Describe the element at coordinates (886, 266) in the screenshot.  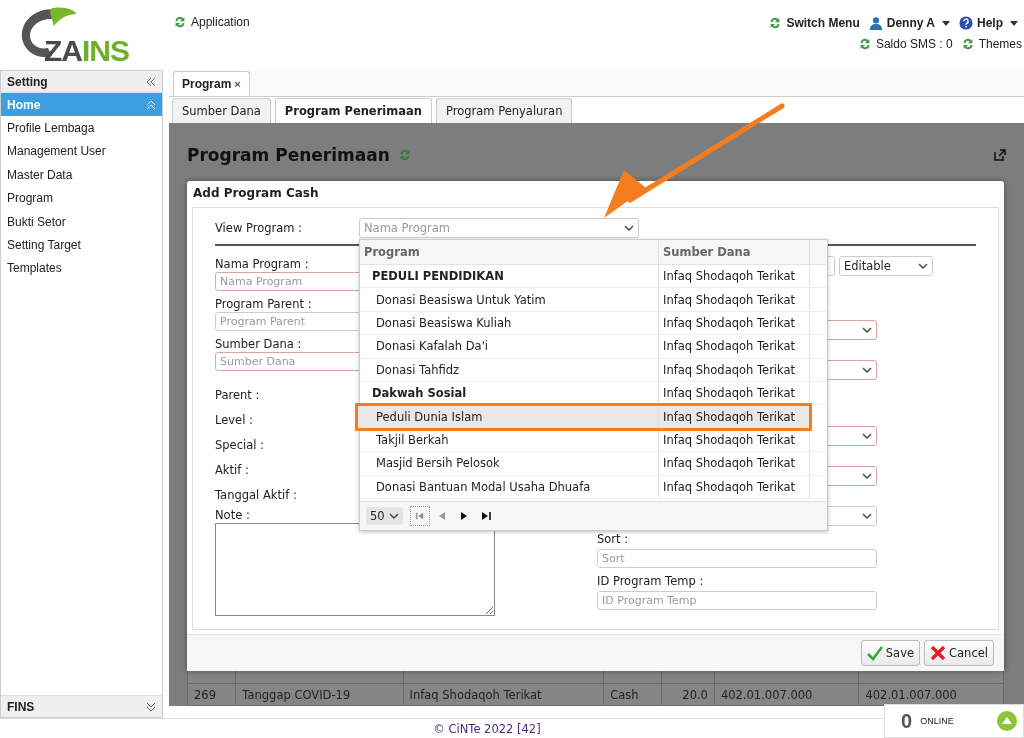
I see `mode-select: Editable` at that location.